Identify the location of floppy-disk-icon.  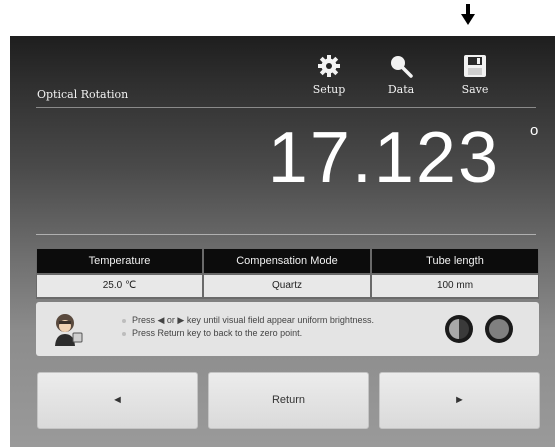
(475, 66).